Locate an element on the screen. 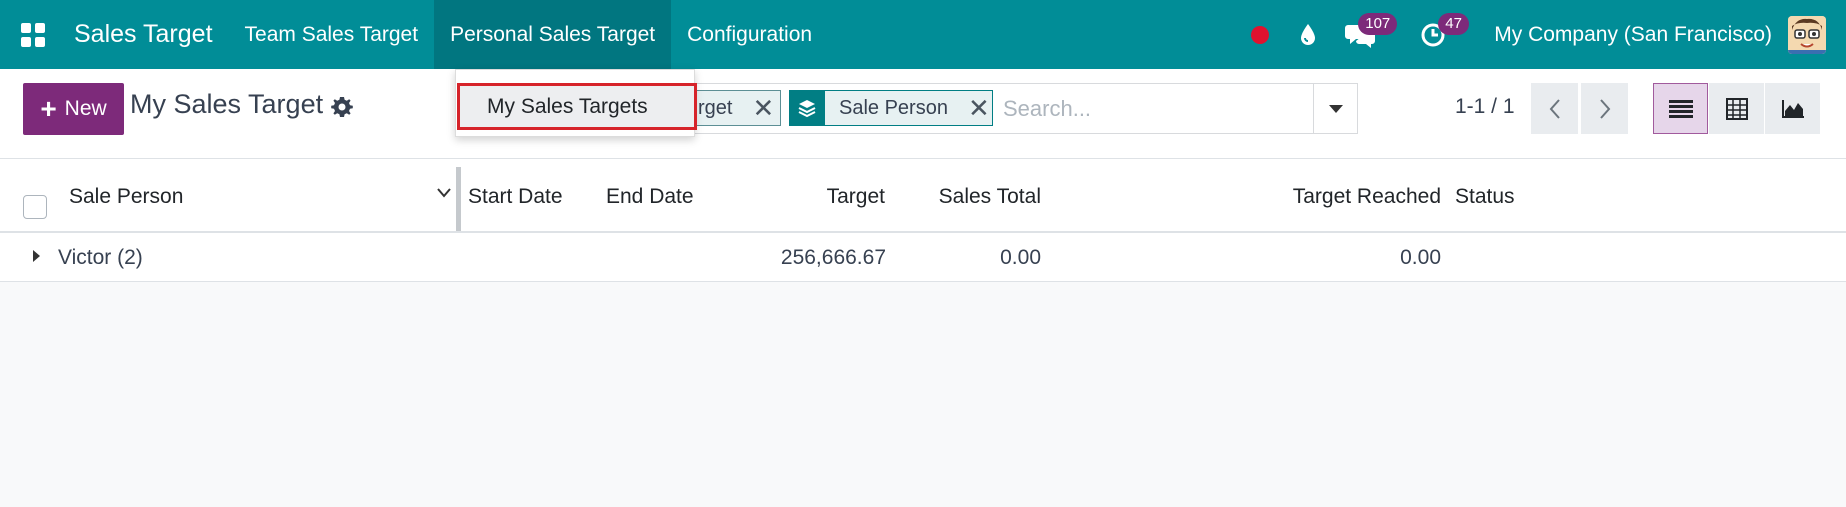  pager-previous-button is located at coordinates (1554, 108).